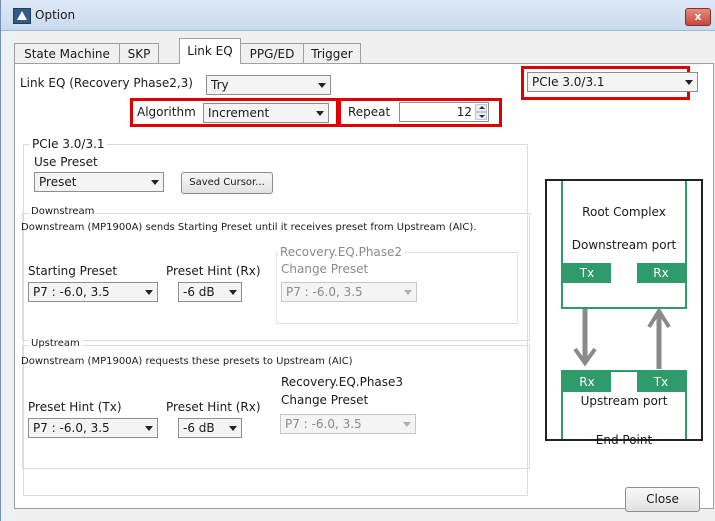 The height and width of the screenshot is (521, 715). Describe the element at coordinates (106, 83) in the screenshot. I see `link-eq-mode-label: Link EQ (Recovery Phase2,3)` at that location.